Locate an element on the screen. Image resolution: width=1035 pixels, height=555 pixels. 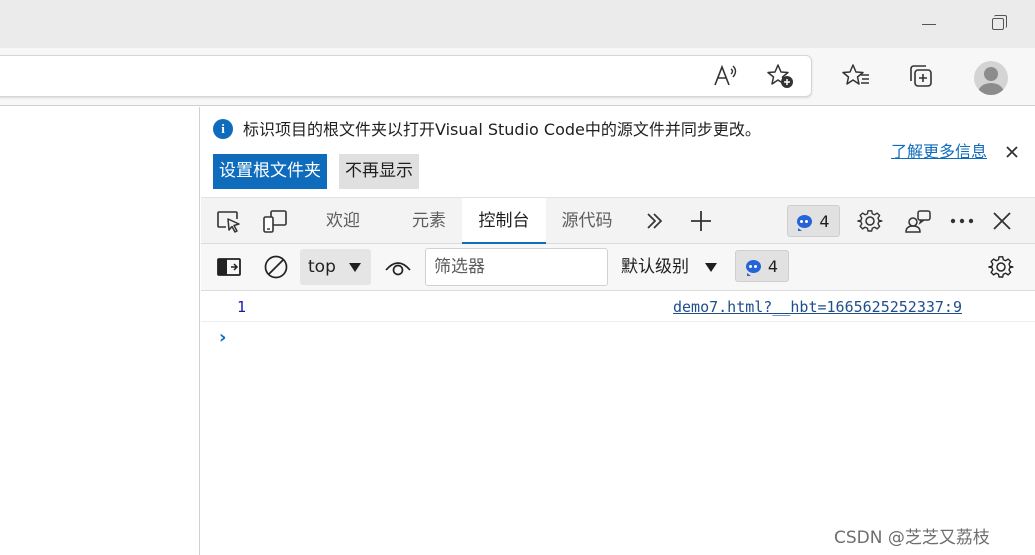
log-source-link: demo7.html?__hbt=1665625252337:9 is located at coordinates (817, 307).